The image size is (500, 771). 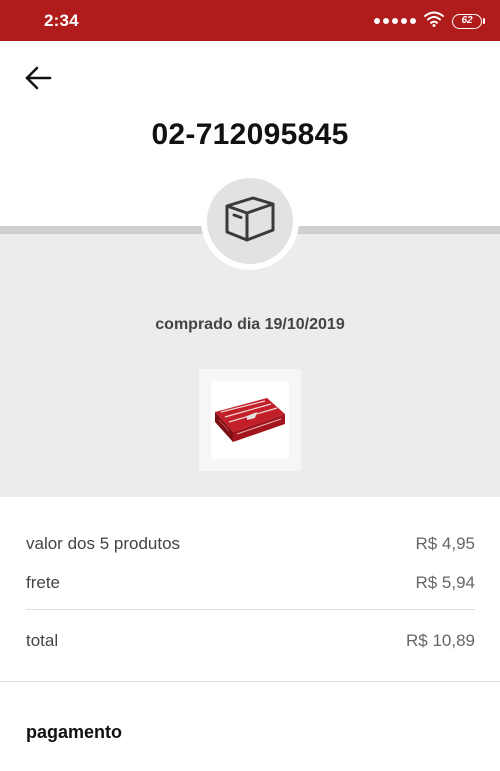 What do you see at coordinates (103, 543) in the screenshot?
I see `products-value-label: valor dos 5 produtos` at bounding box center [103, 543].